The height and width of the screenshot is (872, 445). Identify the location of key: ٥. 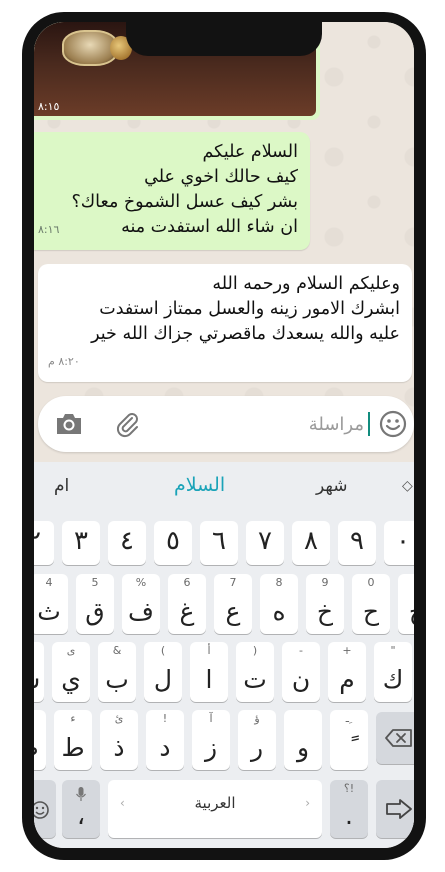
(173, 543).